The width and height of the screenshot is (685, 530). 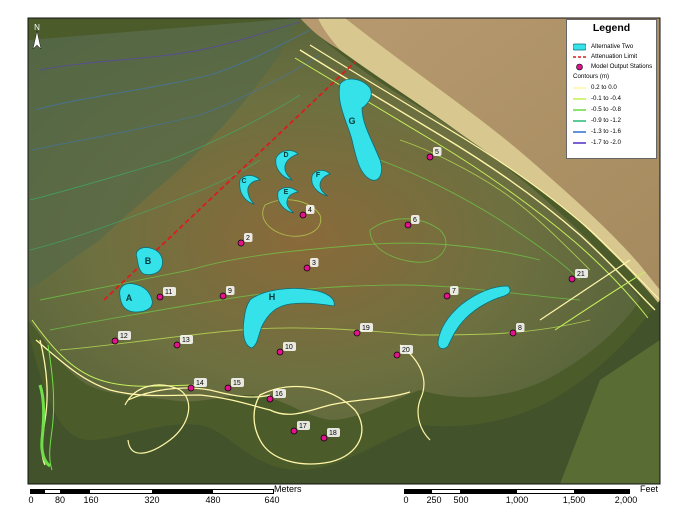 I want to click on station-label: 7, so click(x=454, y=291).